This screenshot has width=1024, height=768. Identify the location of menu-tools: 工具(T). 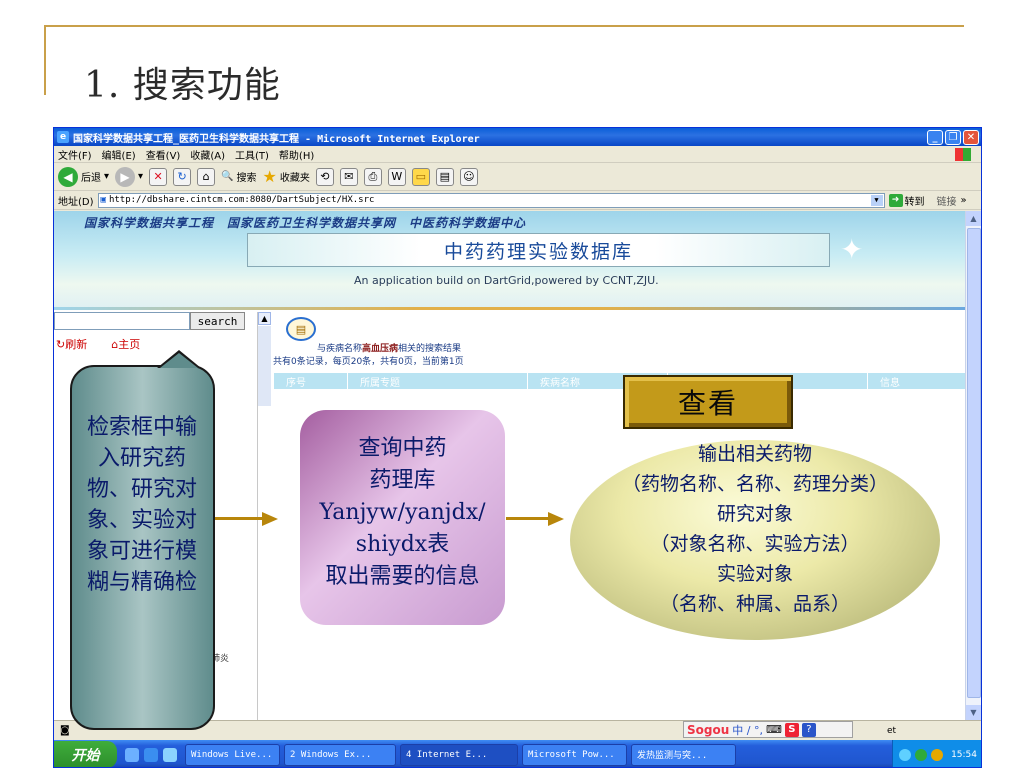
(252, 154).